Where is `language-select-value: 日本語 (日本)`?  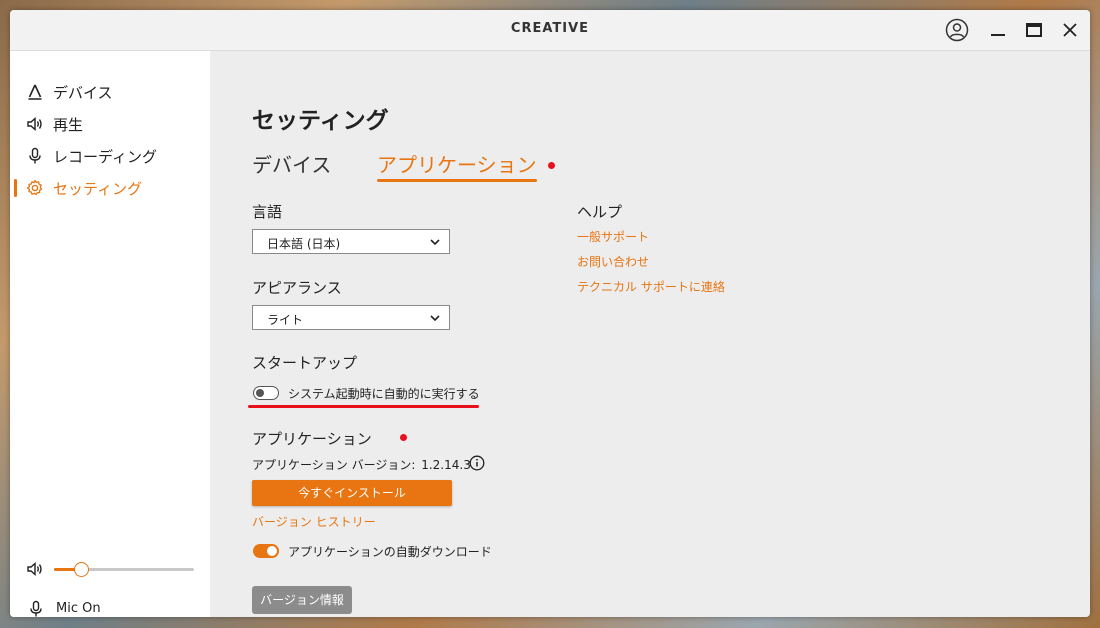
language-select-value: 日本語 (日本) is located at coordinates (304, 244).